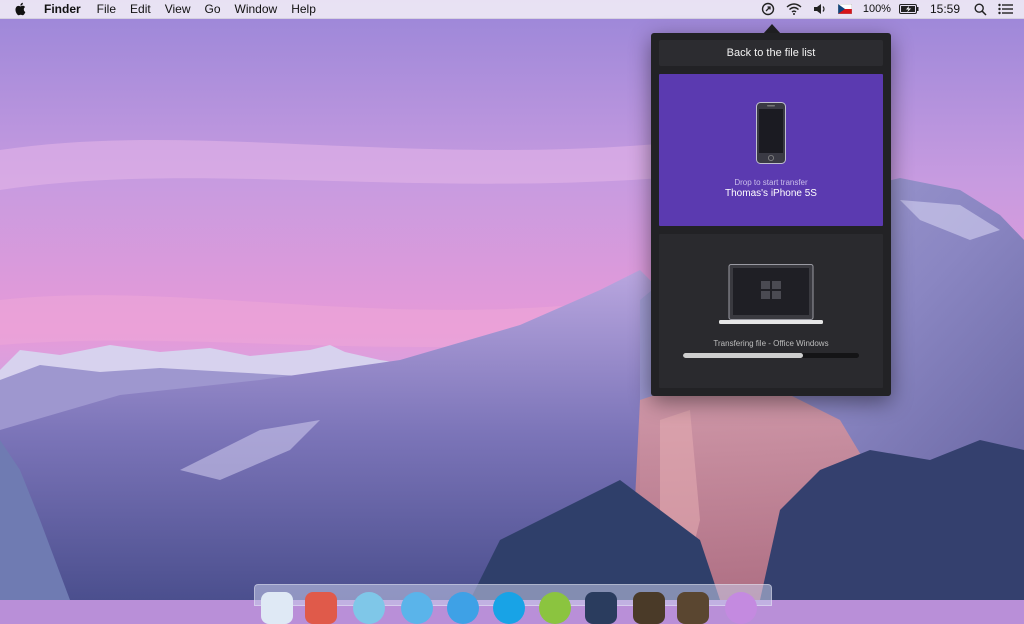  I want to click on airdrop-status-icon, so click(768, 9).